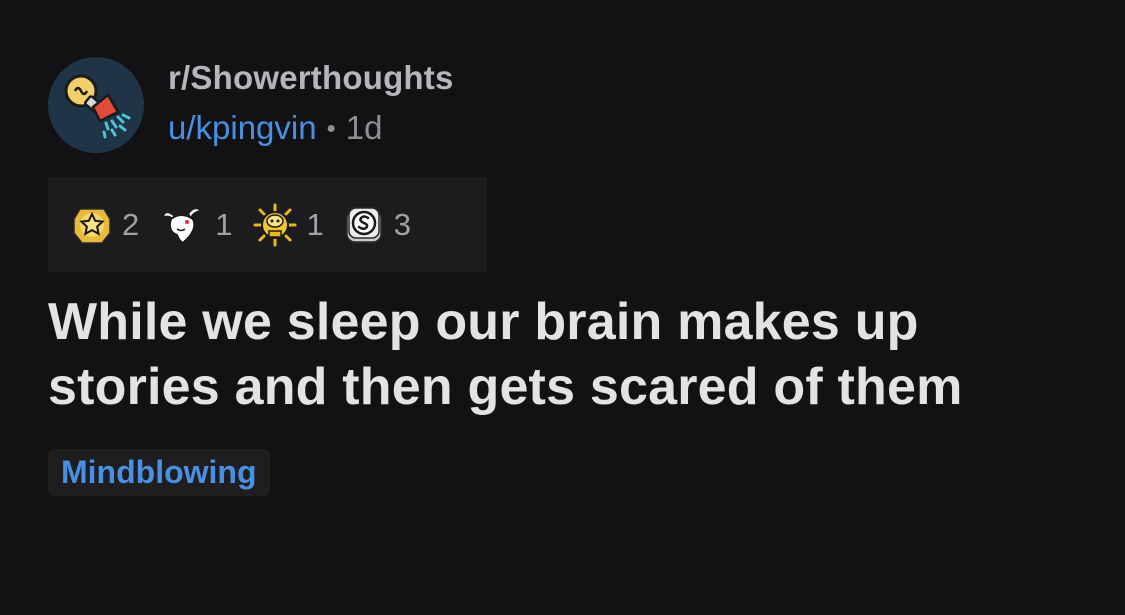 The height and width of the screenshot is (615, 1125). I want to click on award-count: 2, so click(131, 224).